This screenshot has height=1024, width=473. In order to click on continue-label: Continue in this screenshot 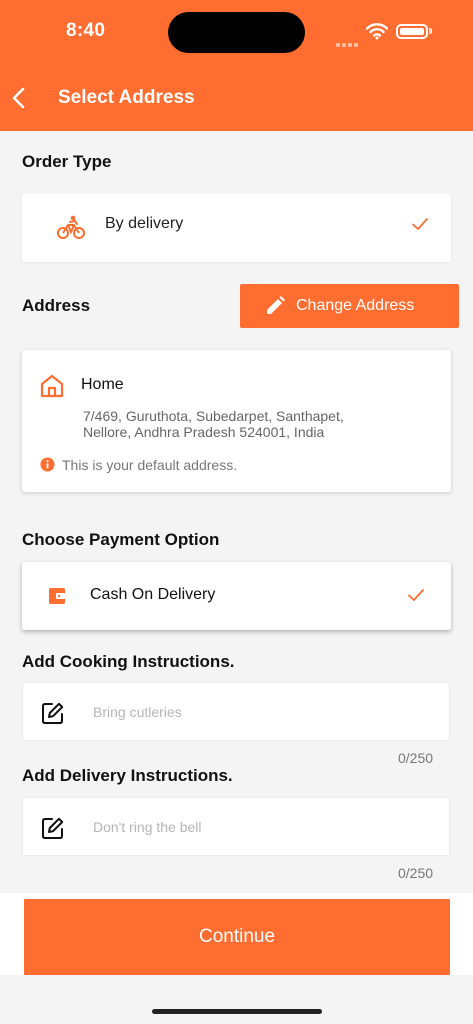, I will do `click(237, 936)`.